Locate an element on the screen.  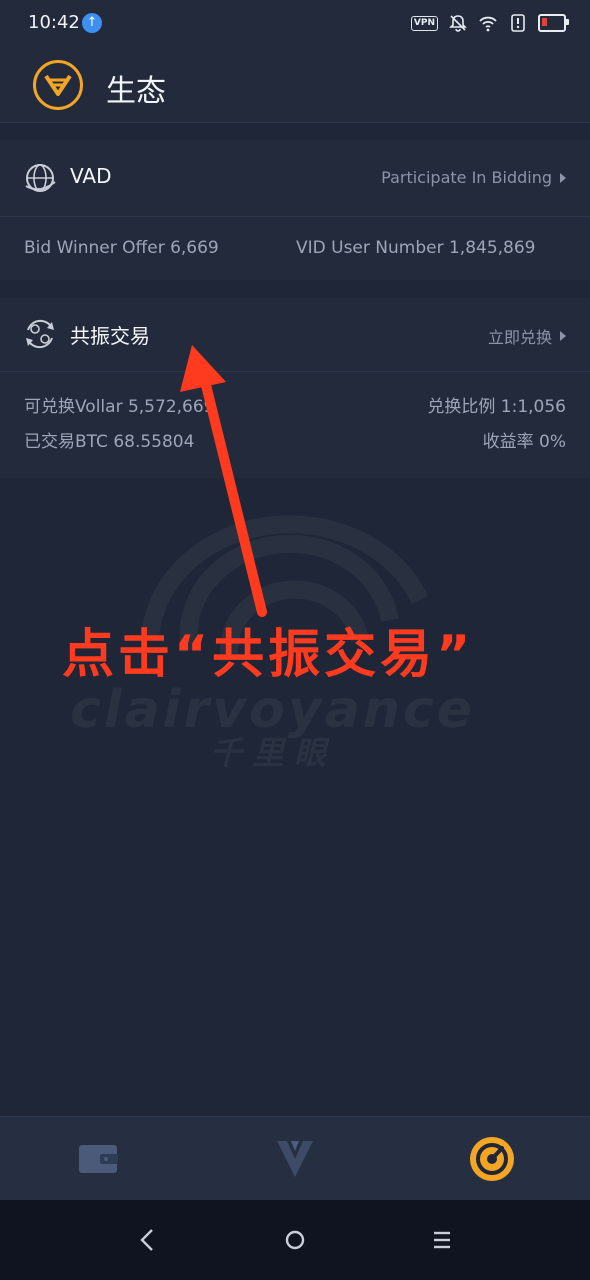
resonance-trade-title: 共振交易 is located at coordinates (110, 336).